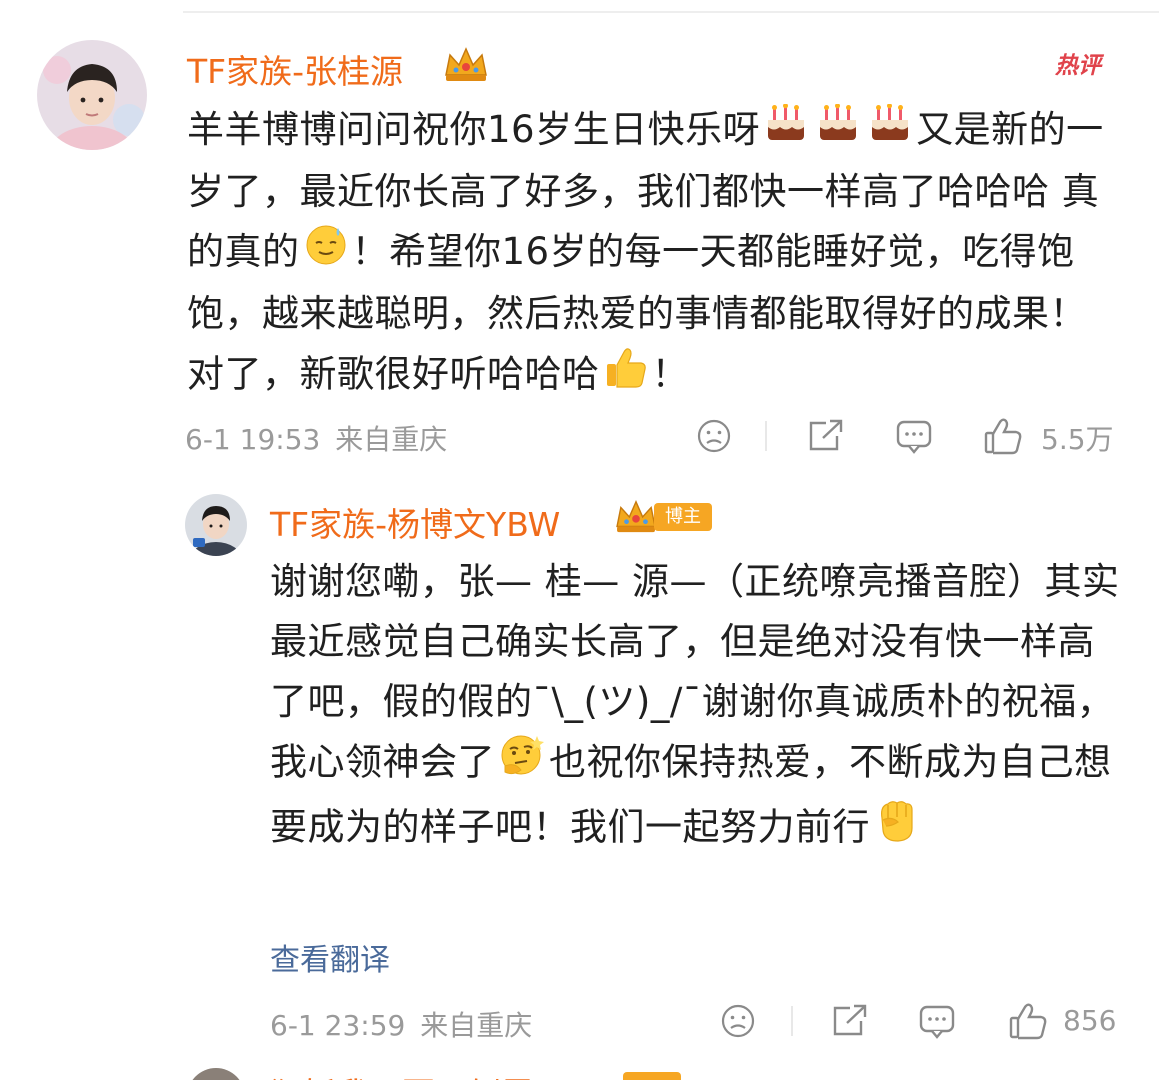  Describe the element at coordinates (326, 253) in the screenshot. I see `sweat-smile-emoji` at that location.